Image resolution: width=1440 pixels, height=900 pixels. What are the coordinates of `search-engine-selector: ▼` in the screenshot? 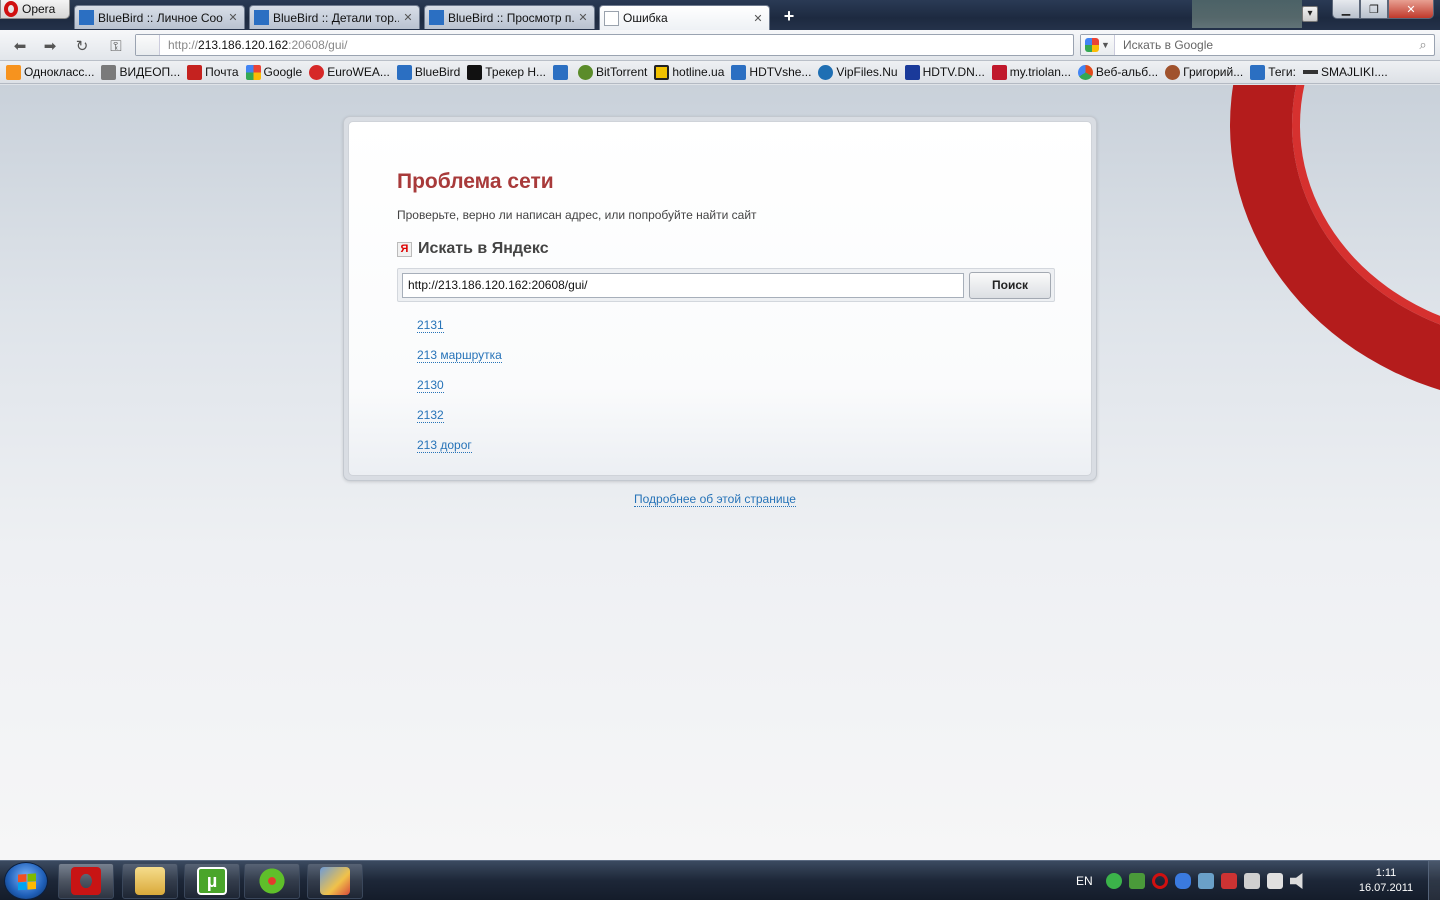 It's located at (1098, 45).